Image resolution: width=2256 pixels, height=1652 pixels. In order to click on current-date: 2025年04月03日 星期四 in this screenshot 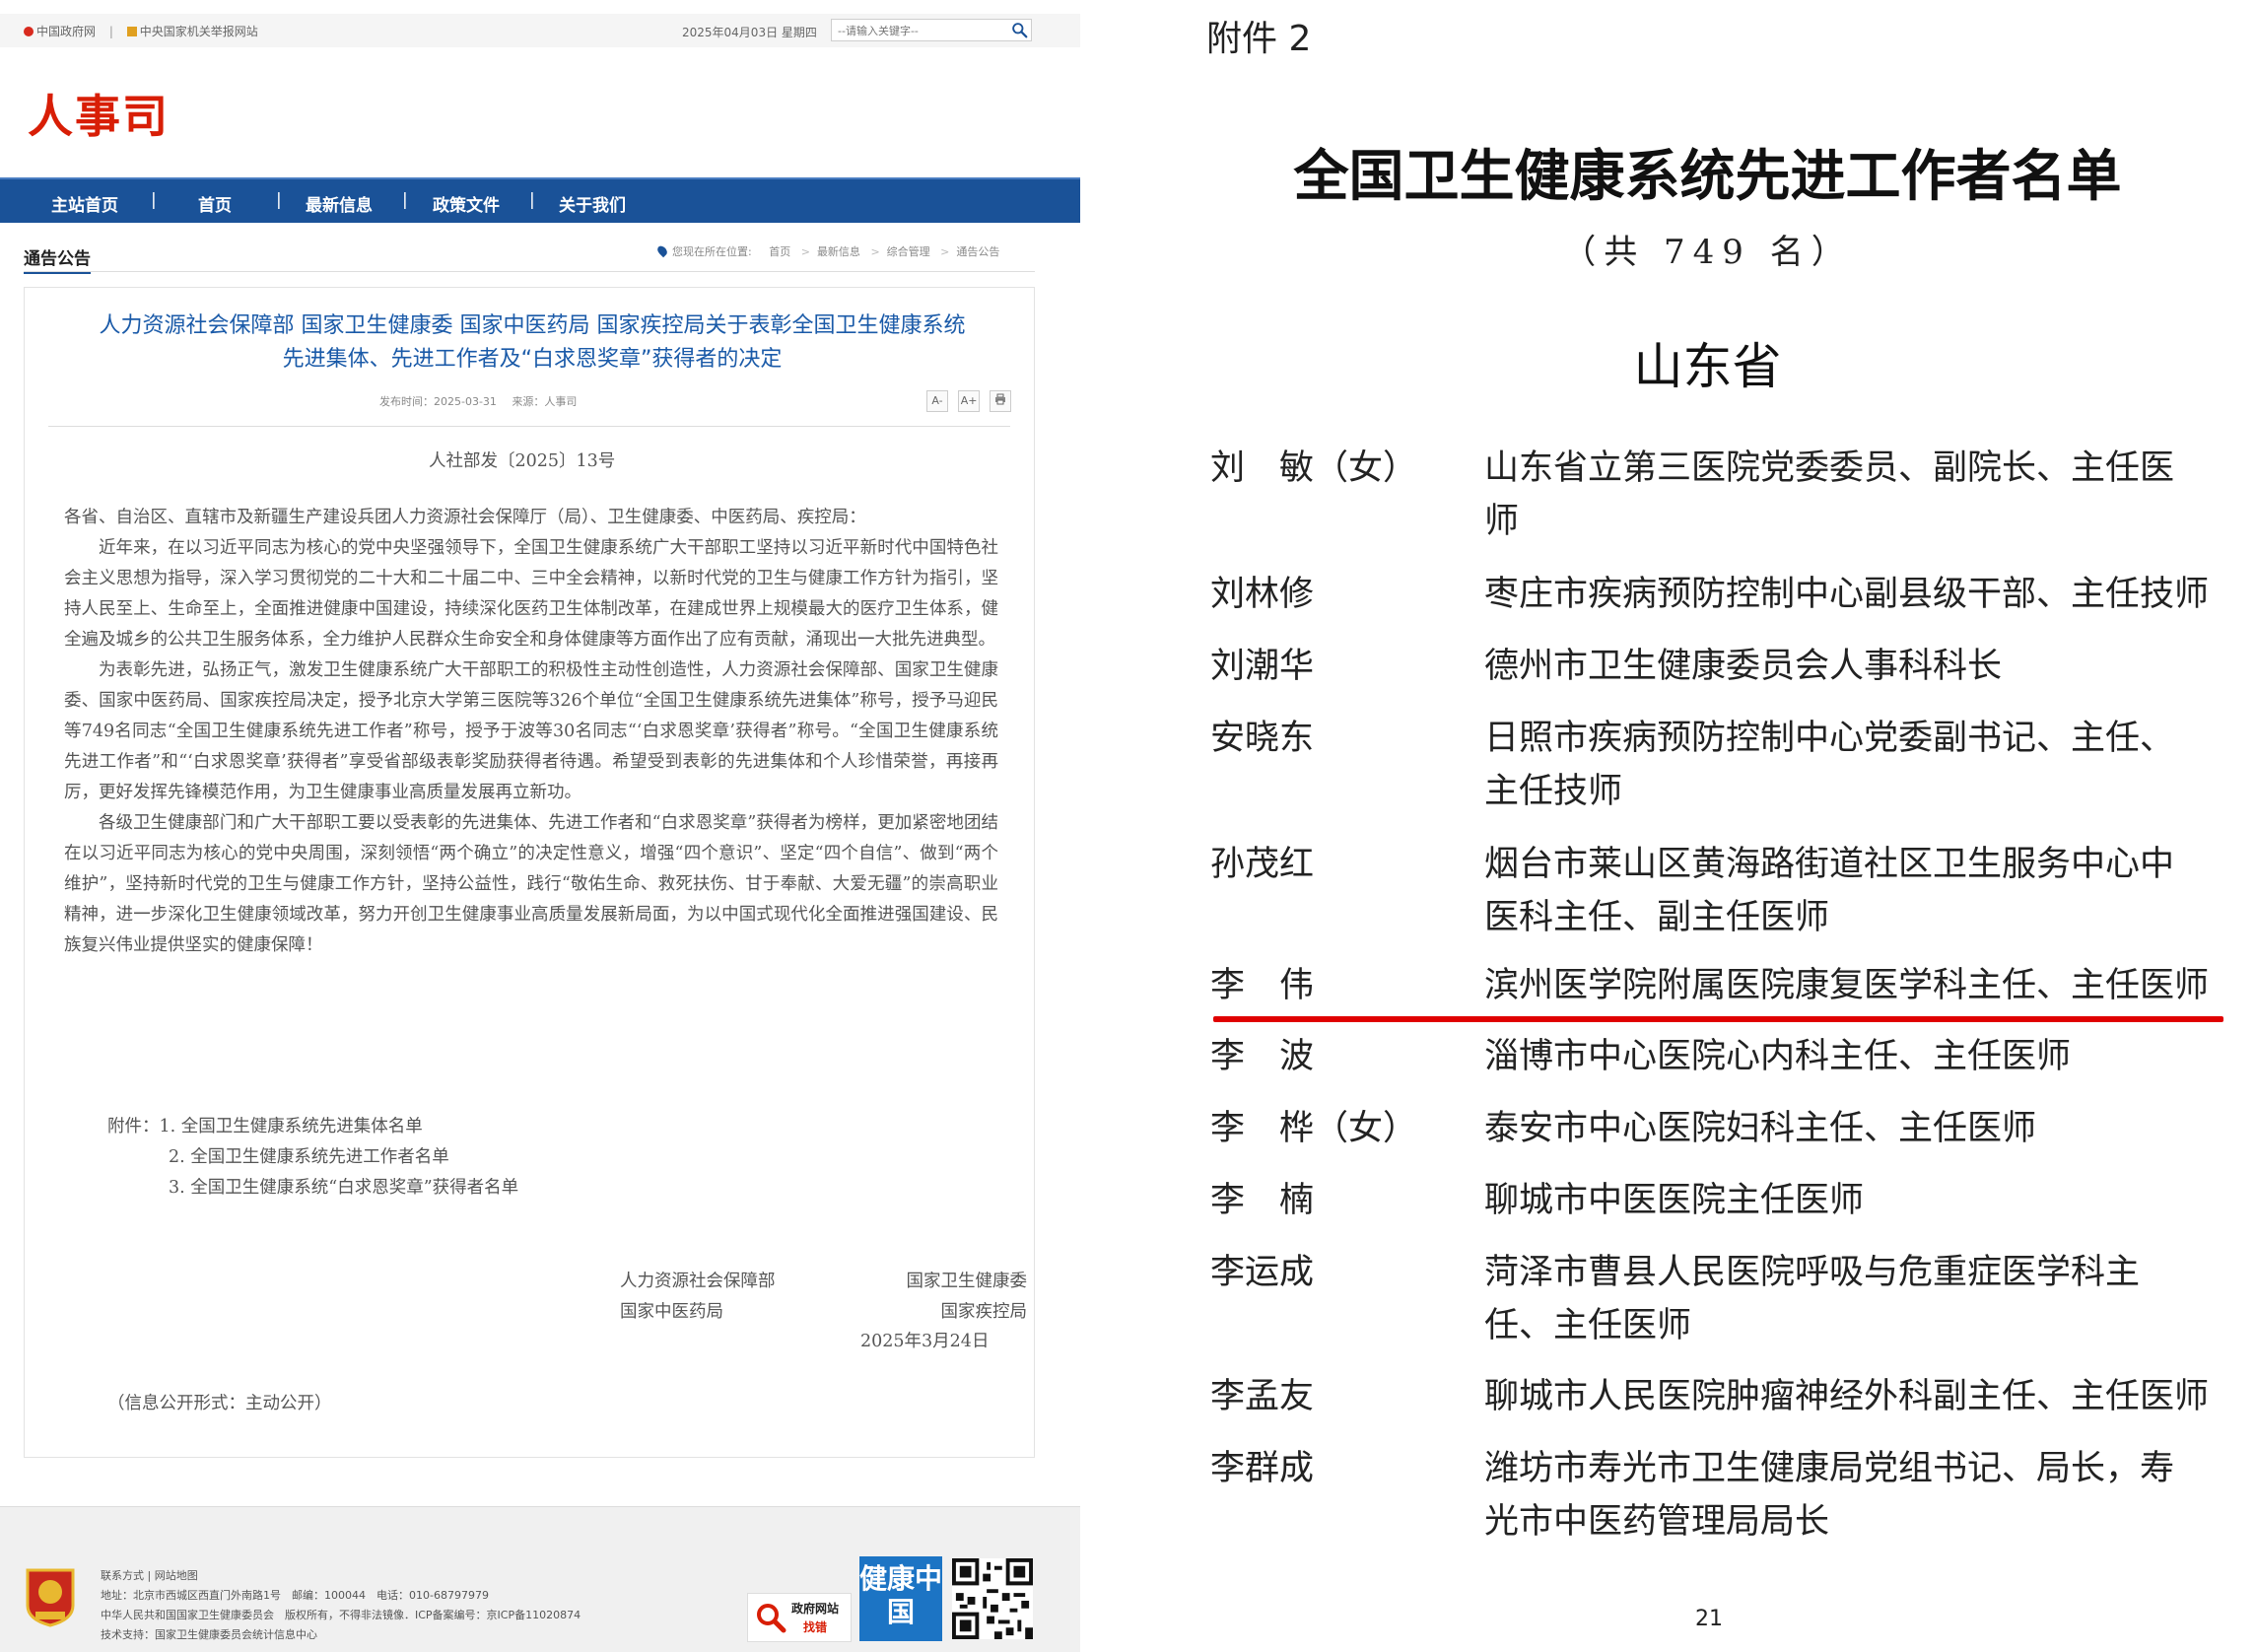, I will do `click(749, 32)`.